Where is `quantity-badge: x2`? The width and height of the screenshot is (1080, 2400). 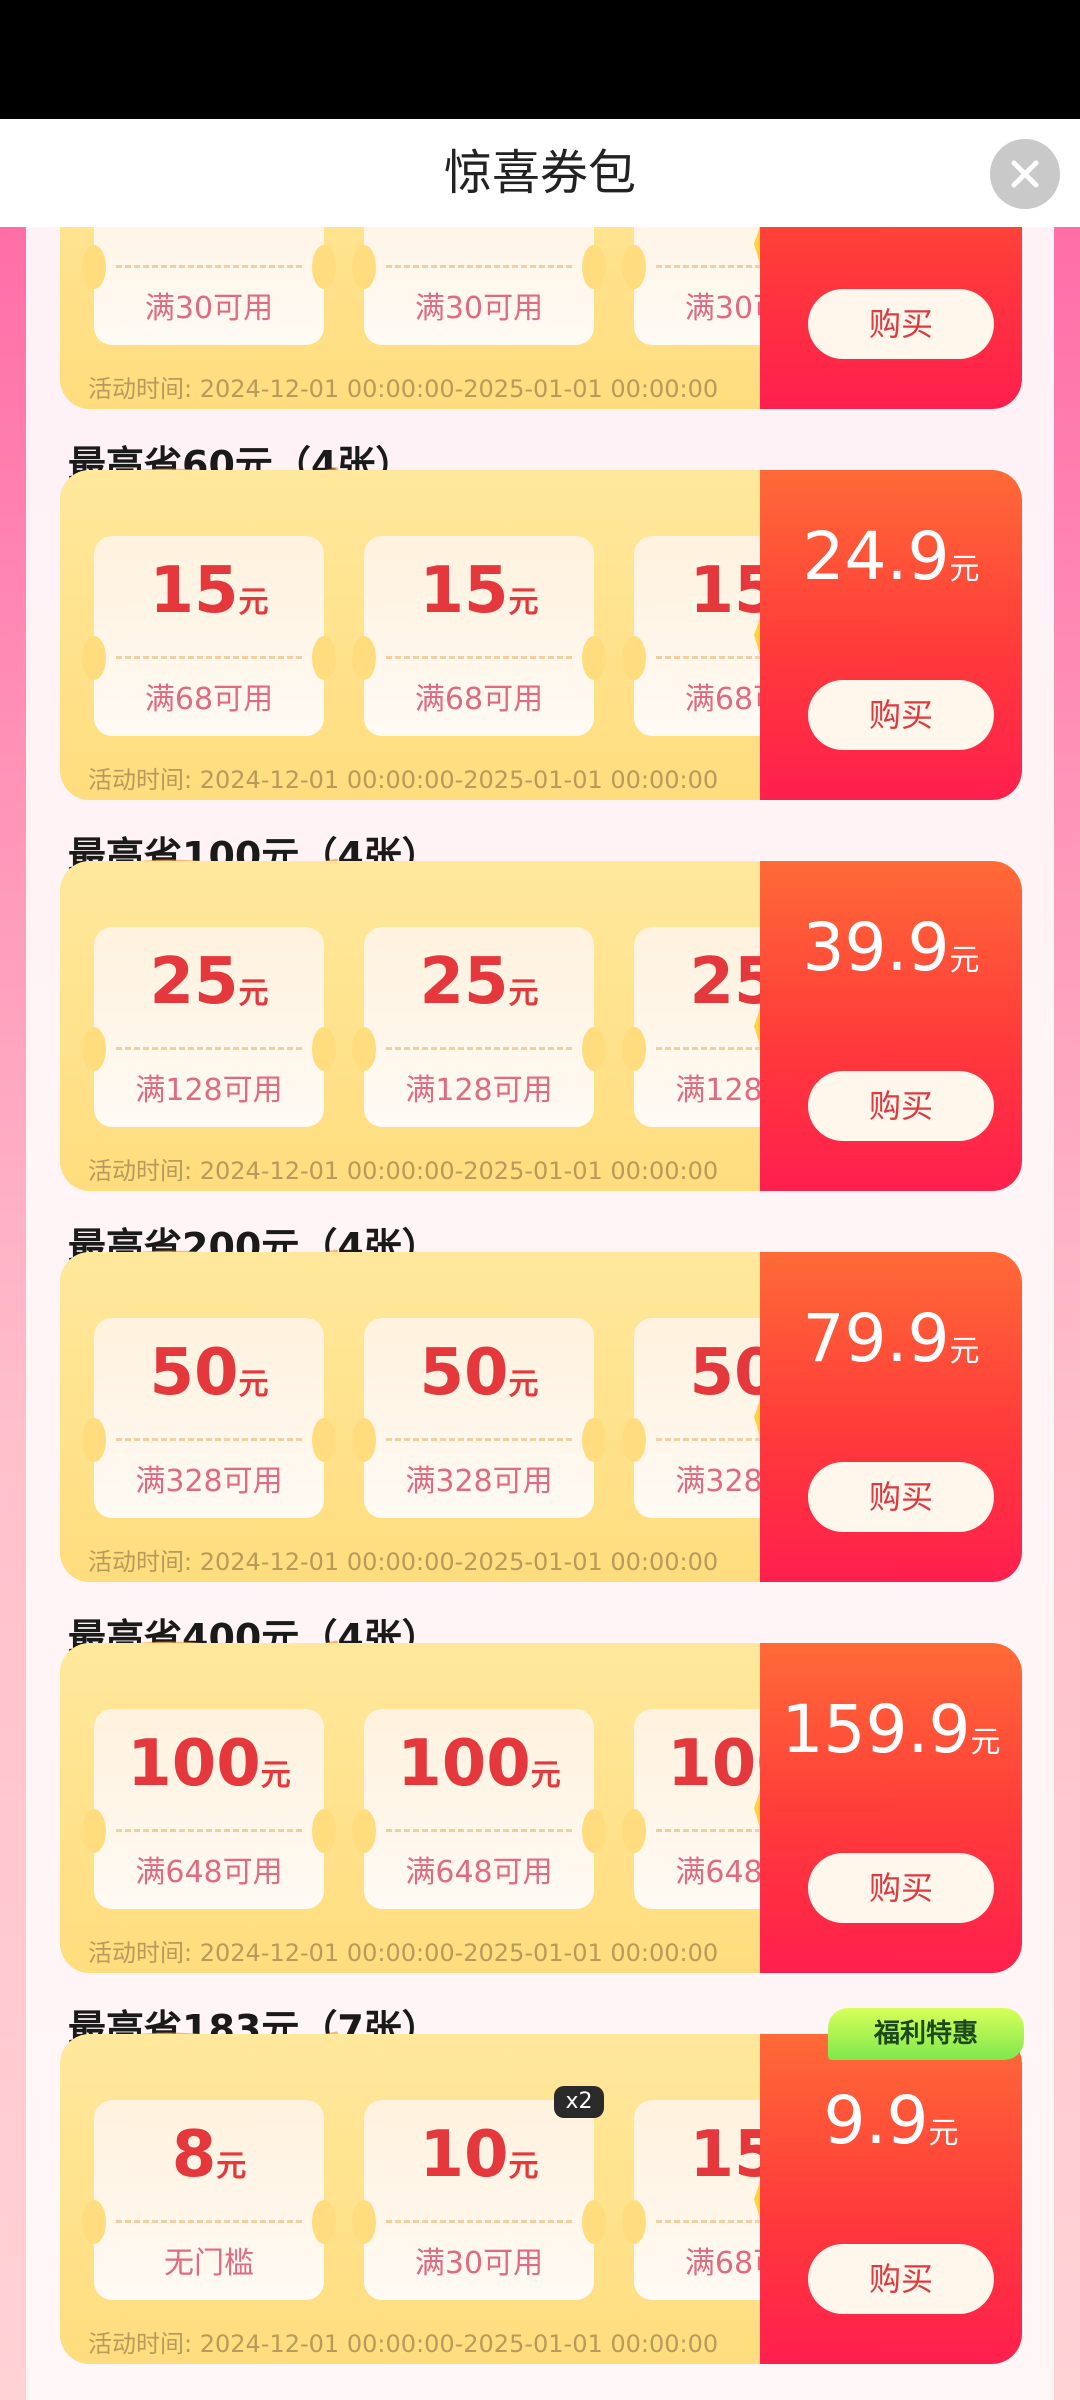 quantity-badge: x2 is located at coordinates (579, 2102).